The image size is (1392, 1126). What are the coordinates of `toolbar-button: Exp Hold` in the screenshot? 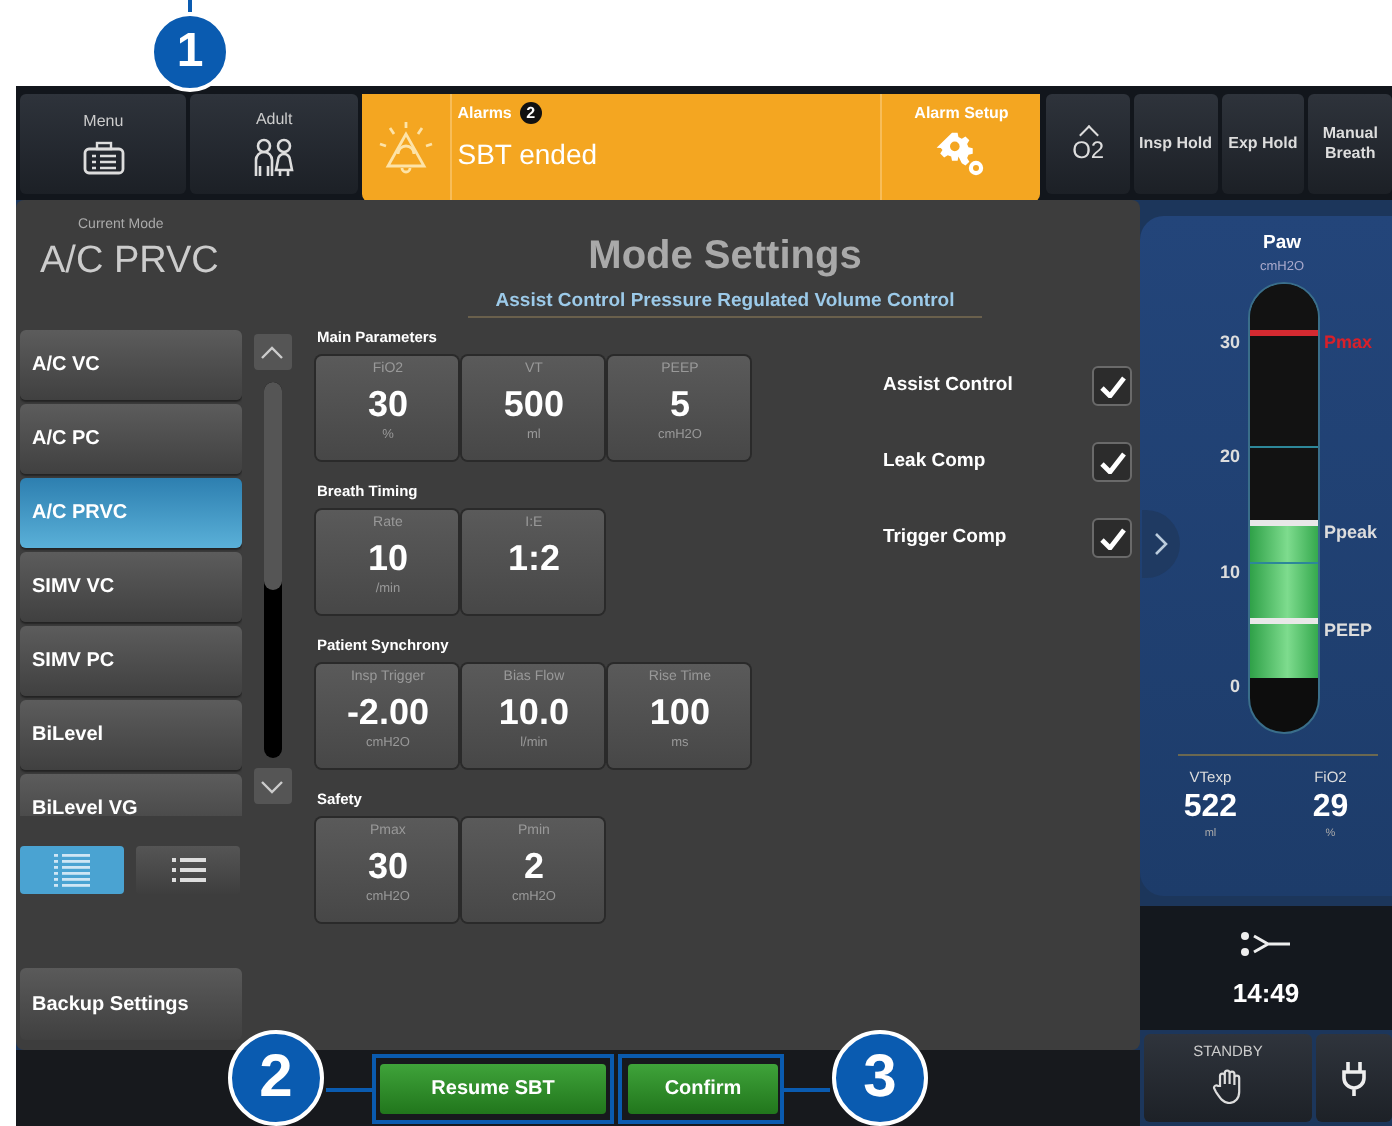 It's located at (1263, 144).